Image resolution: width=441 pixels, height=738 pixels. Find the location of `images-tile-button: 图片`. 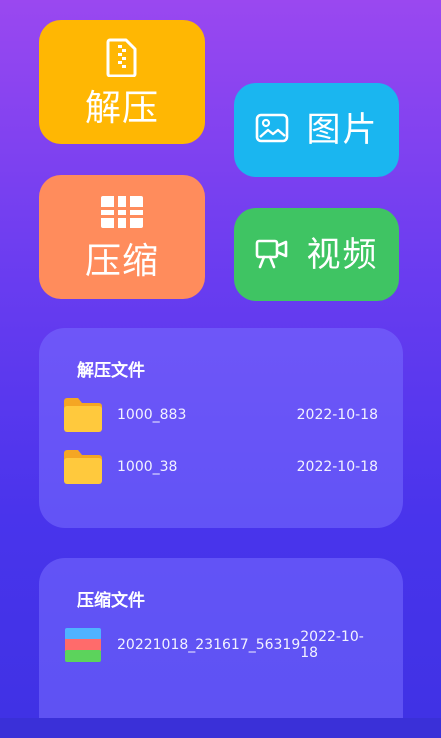

images-tile-button: 图片 is located at coordinates (316, 130).